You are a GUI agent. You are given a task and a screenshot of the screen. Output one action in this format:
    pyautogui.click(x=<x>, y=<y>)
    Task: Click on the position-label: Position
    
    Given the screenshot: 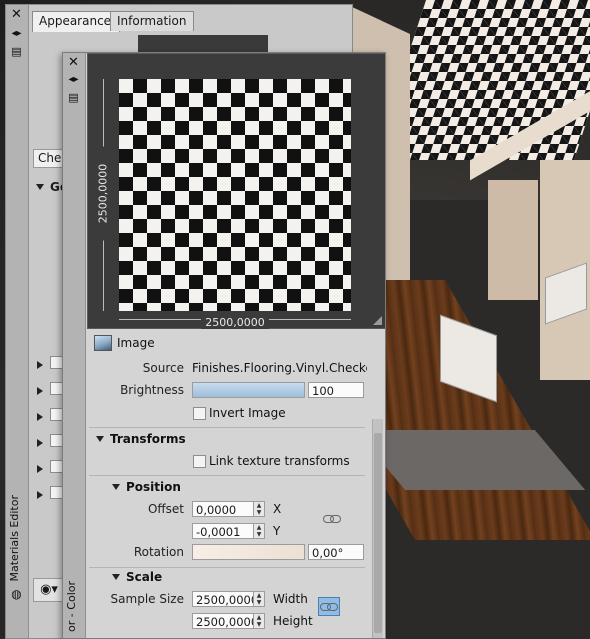 What is the action you would take?
    pyautogui.click(x=153, y=487)
    